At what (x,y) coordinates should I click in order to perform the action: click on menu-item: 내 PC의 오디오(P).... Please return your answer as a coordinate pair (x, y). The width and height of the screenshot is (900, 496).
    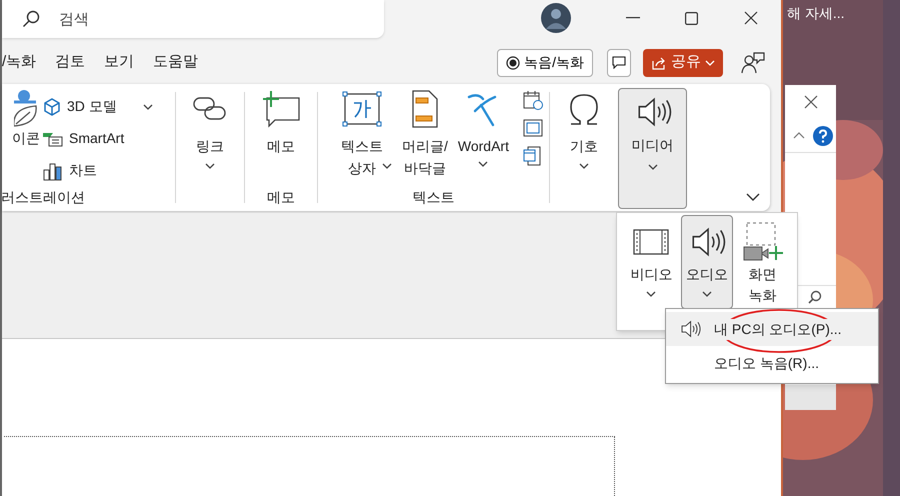
    Looking at the image, I should click on (772, 329).